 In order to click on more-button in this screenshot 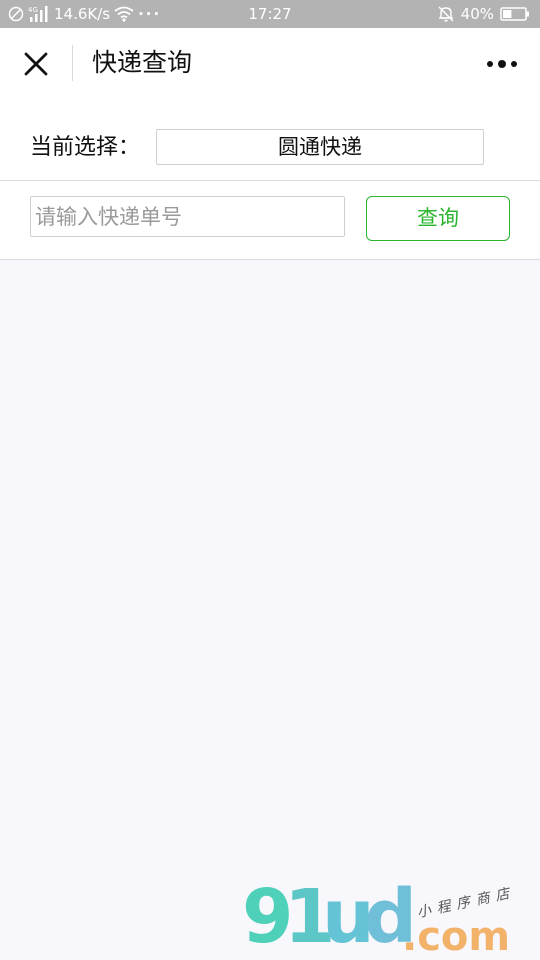, I will do `click(504, 64)`.